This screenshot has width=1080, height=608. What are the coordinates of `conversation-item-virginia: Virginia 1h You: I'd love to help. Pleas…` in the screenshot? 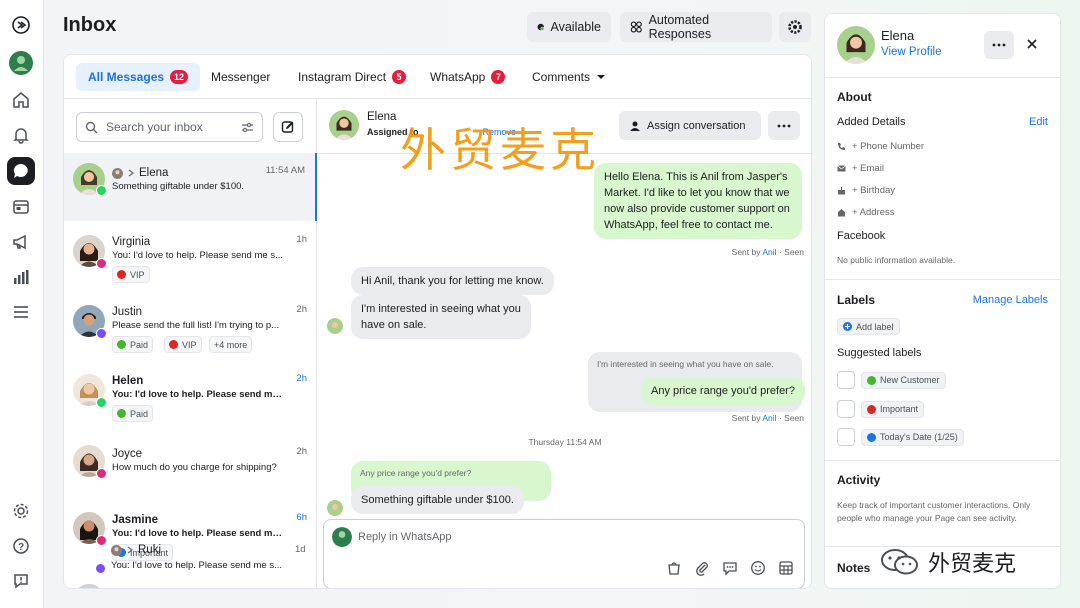 It's located at (190, 256).